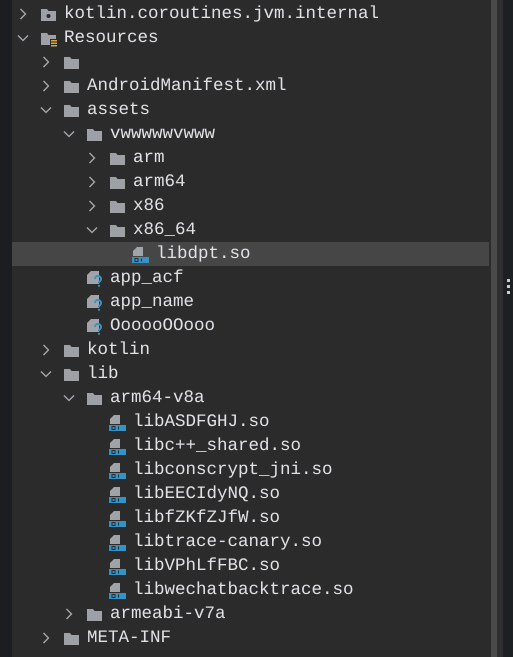 The width and height of the screenshot is (513, 657). What do you see at coordinates (250, 158) in the screenshot?
I see `tree-row: arm` at bounding box center [250, 158].